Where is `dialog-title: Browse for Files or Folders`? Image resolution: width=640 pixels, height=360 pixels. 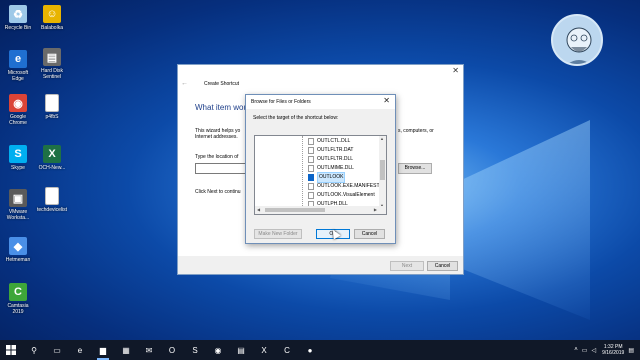
dialog-title: Browse for Files or Folders is located at coordinates (281, 102).